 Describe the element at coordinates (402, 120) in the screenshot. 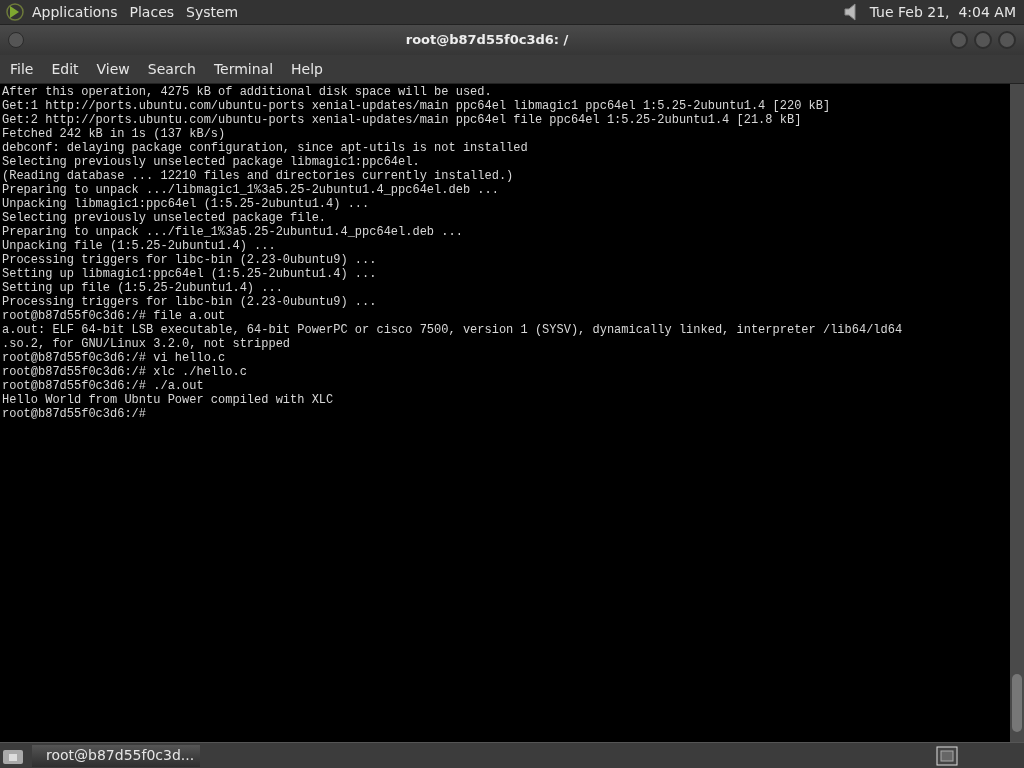

I see `terminal-line: Get:2 http://ports.ubuntu.com/ubuntu-ports xenial-updates/main ppc64el file ppc64el 1:5.25-2ubuntu1.4 [21.8 kB]` at that location.